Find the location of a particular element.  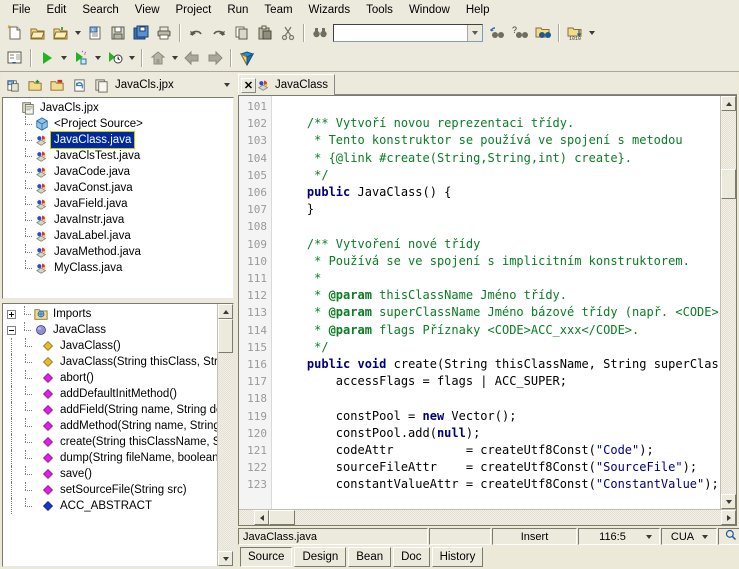

status-caret-position: 116:5 is located at coordinates (619, 536).